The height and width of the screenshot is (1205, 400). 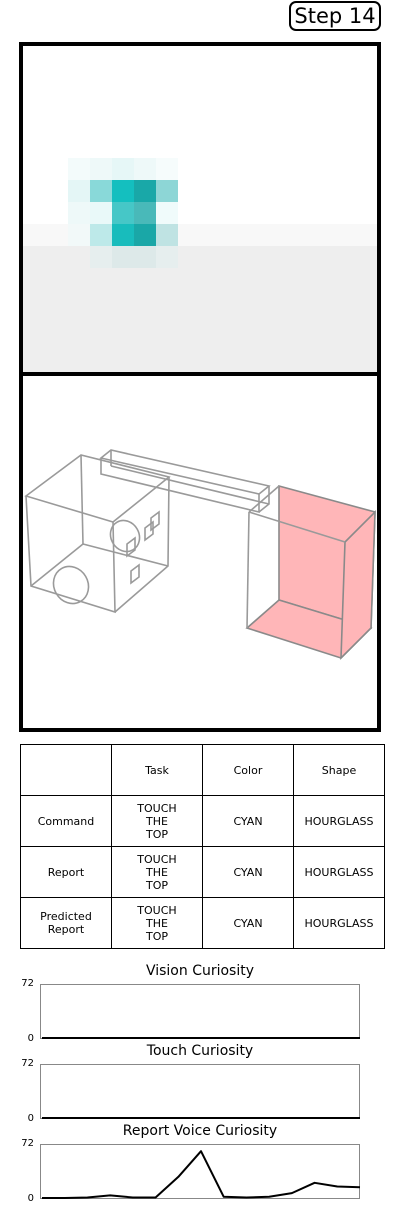 I want to click on report-voice-ytick-min: 0, so click(x=30, y=1198).